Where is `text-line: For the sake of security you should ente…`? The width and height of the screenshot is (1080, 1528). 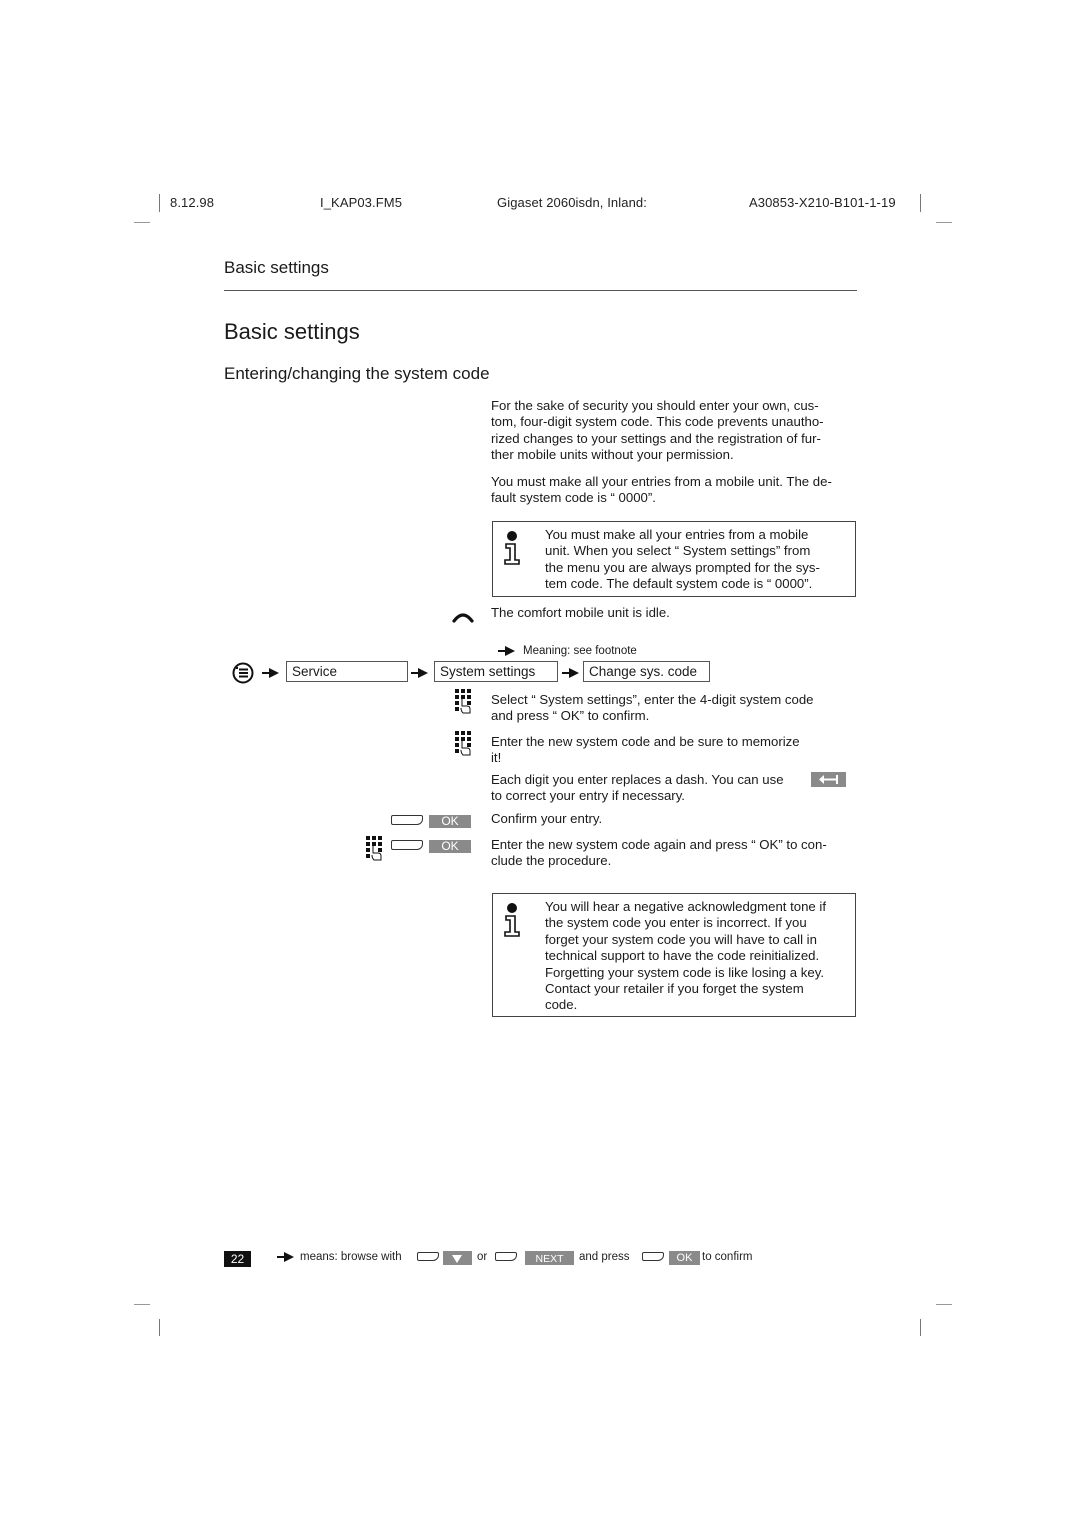
text-line: For the sake of security you should ente… is located at coordinates (655, 405).